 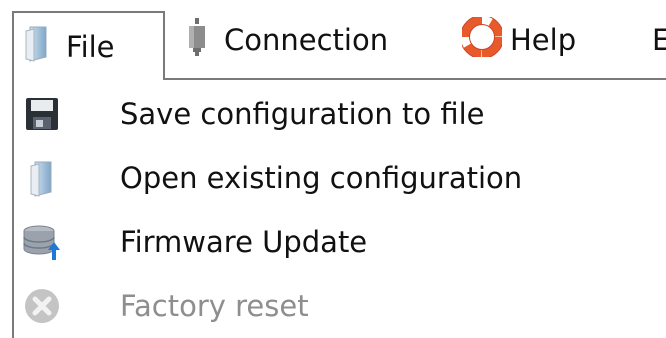 I want to click on menu-edit-label: E, so click(x=659, y=40).